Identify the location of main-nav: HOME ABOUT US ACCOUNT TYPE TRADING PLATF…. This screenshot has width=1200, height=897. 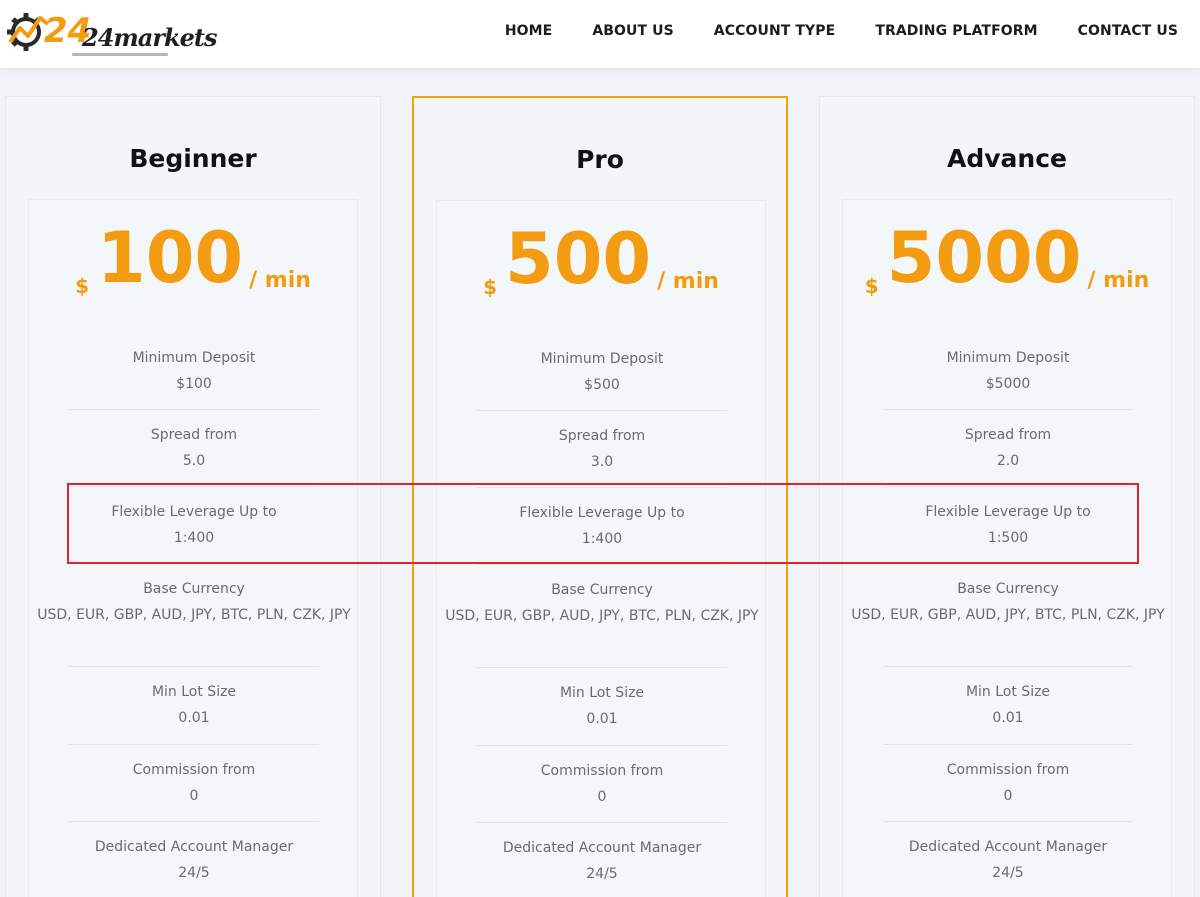
(821, 31).